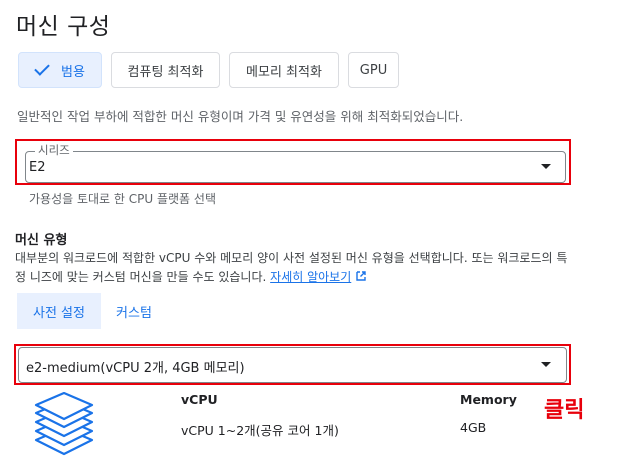  Describe the element at coordinates (361, 276) in the screenshot. I see `open-in-new-icon` at that location.